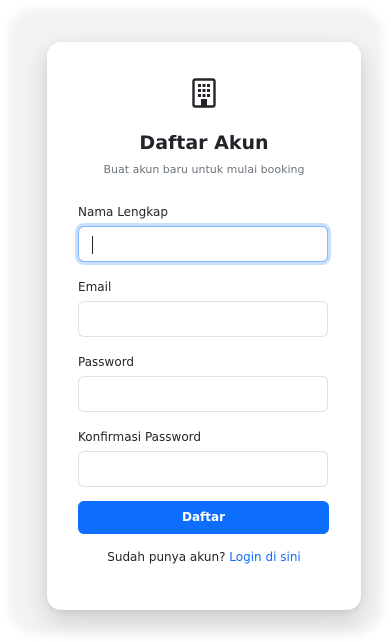 This screenshot has height=642, width=391. Describe the element at coordinates (203, 394) in the screenshot. I see `password-input` at that location.